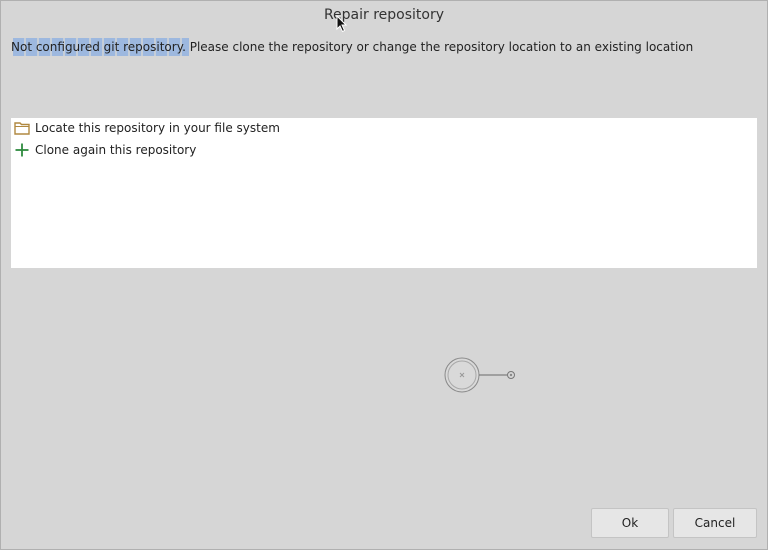 This screenshot has height=550, width=768. Describe the element at coordinates (116, 150) in the screenshot. I see `option-label: Clone again this repository` at that location.